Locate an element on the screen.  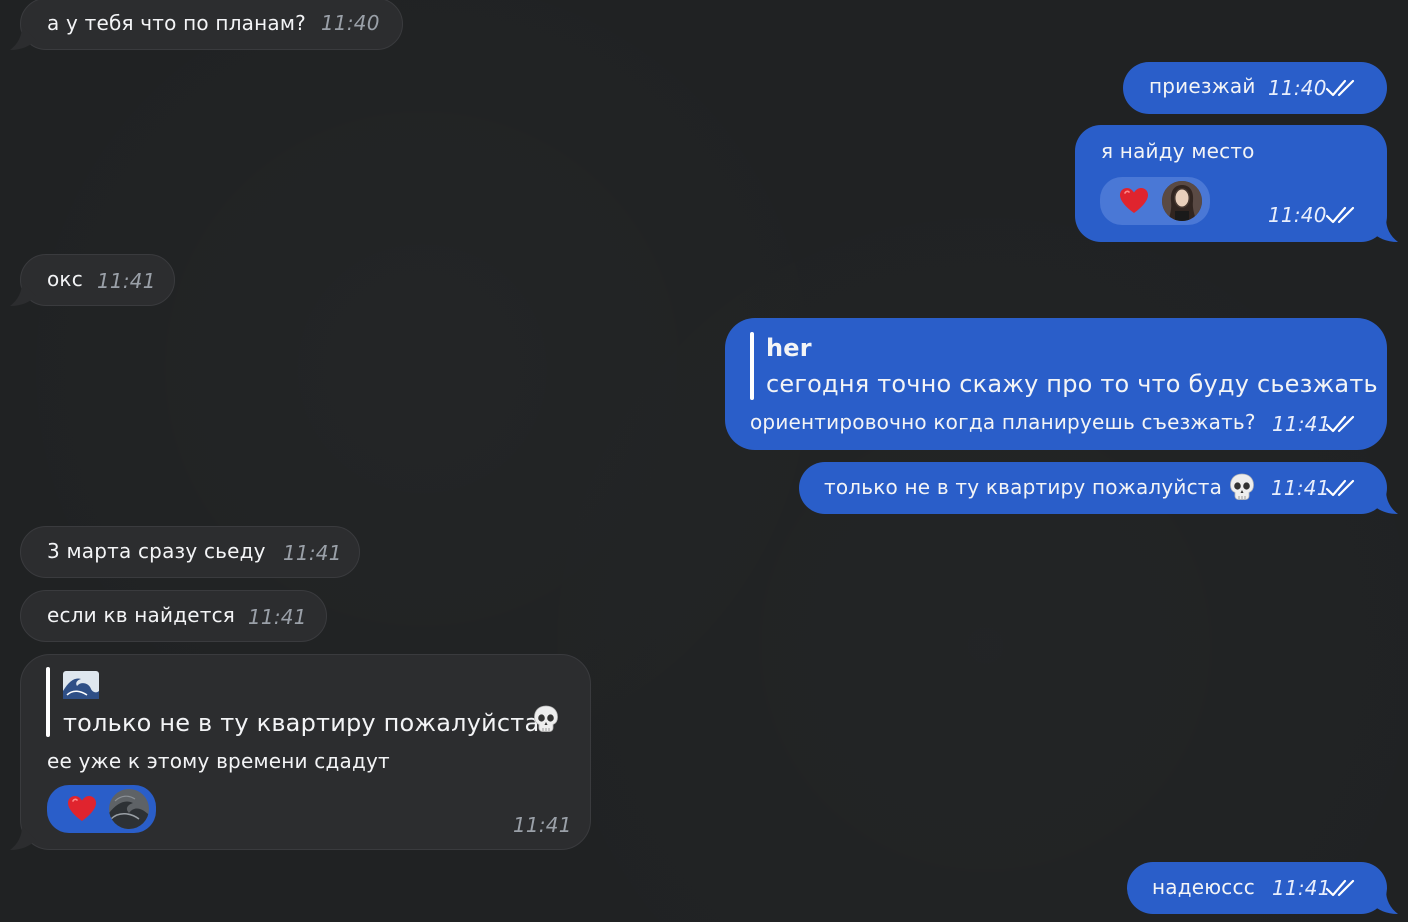
message-outgoing: надеюссс 11:41 is located at coordinates (1257, 888).